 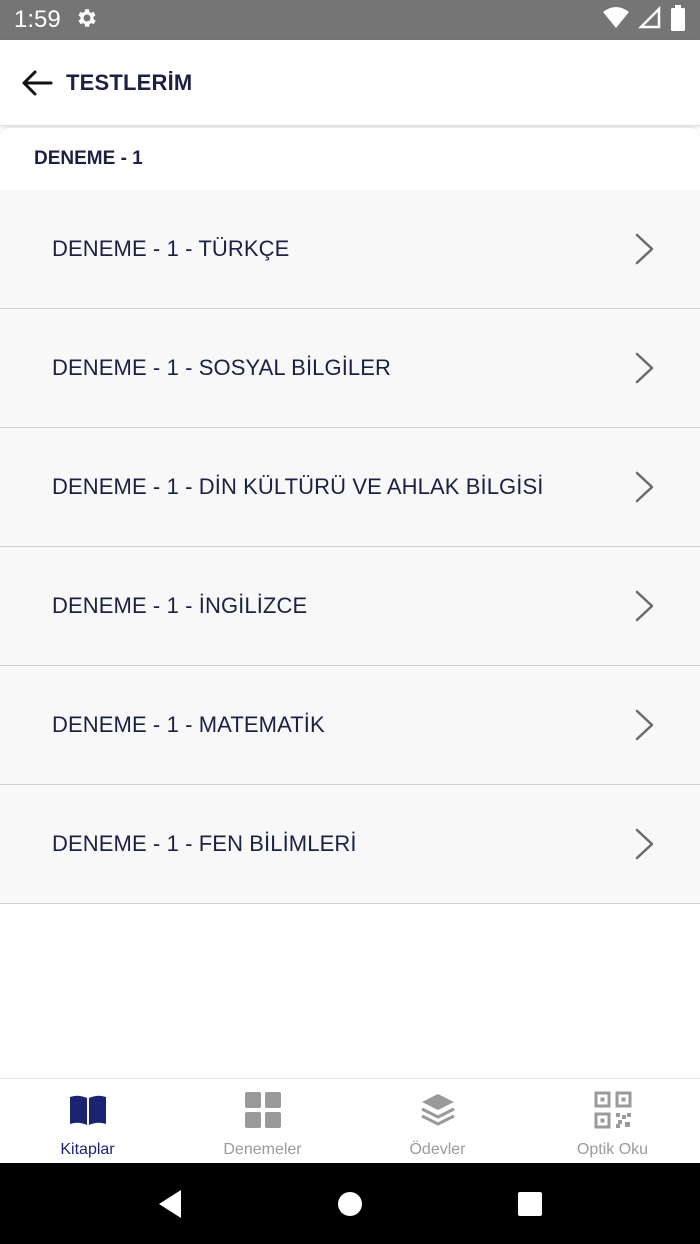 I want to click on list-item-label: DENEME - 1 - SOSYAL BİLGİLER, so click(x=222, y=367).